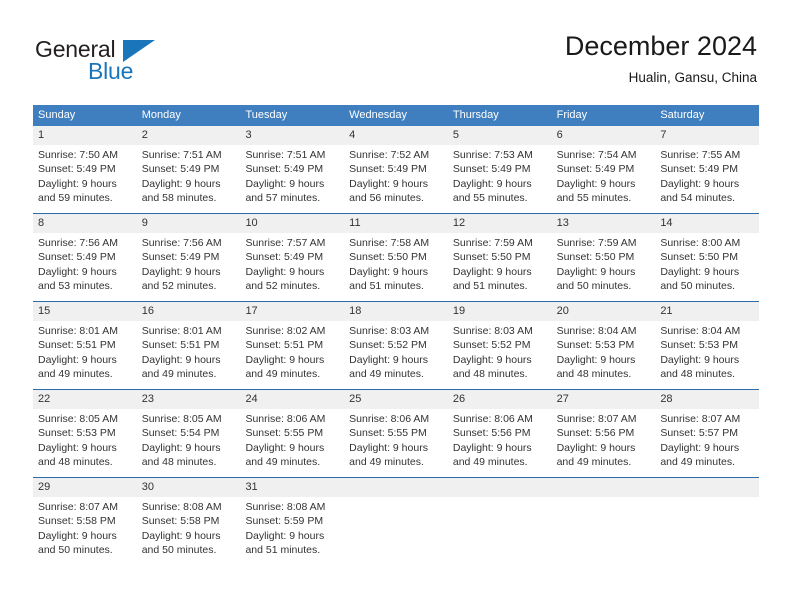 The image size is (792, 612). I want to click on day-cell-empty, so click(707, 531).